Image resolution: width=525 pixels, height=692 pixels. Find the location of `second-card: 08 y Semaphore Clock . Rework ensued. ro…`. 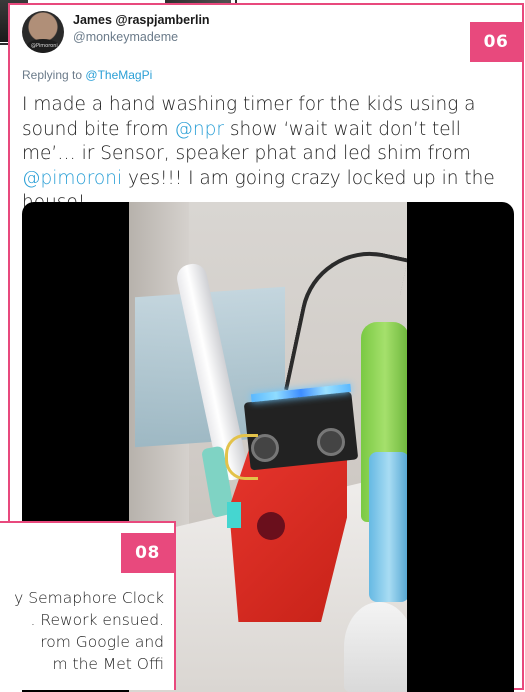

second-card: 08 y Semaphore Clock . Rework ensued. ro… is located at coordinates (88, 605).